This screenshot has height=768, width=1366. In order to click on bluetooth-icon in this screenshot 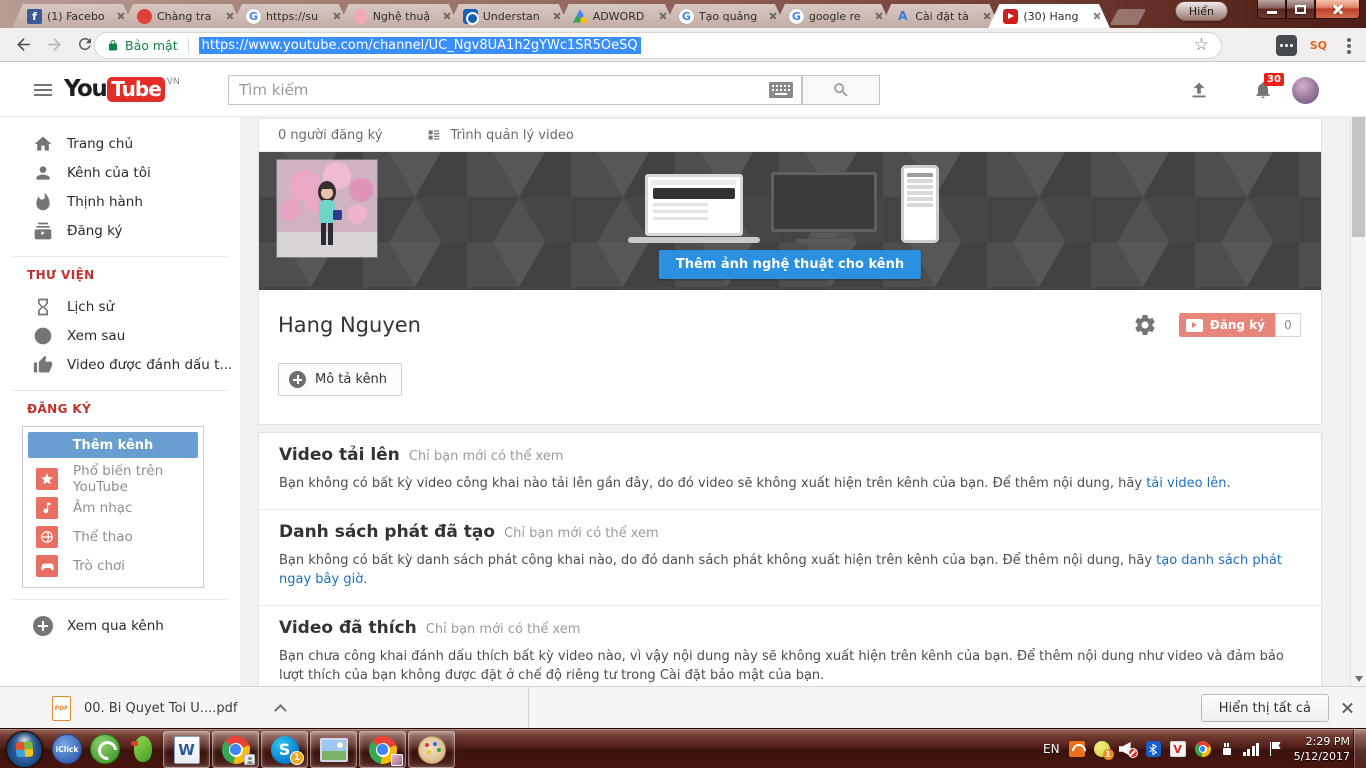, I will do `click(1153, 749)`.